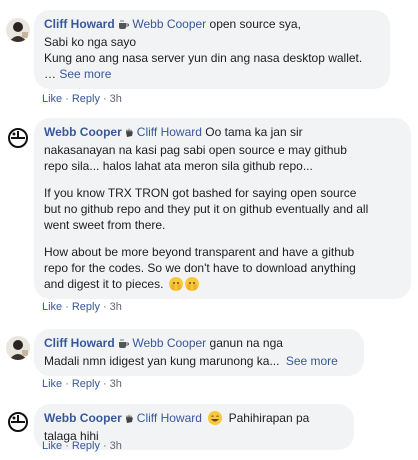 This screenshot has width=418, height=460. Describe the element at coordinates (215, 418) in the screenshot. I see `grinning-face-emoji` at that location.